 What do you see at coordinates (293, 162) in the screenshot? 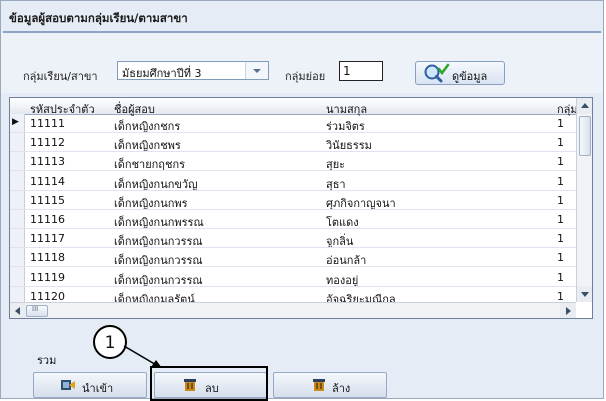
I see `table-row: 11113 เด็กชายกฤชกร สุยะ 1` at bounding box center [293, 162].